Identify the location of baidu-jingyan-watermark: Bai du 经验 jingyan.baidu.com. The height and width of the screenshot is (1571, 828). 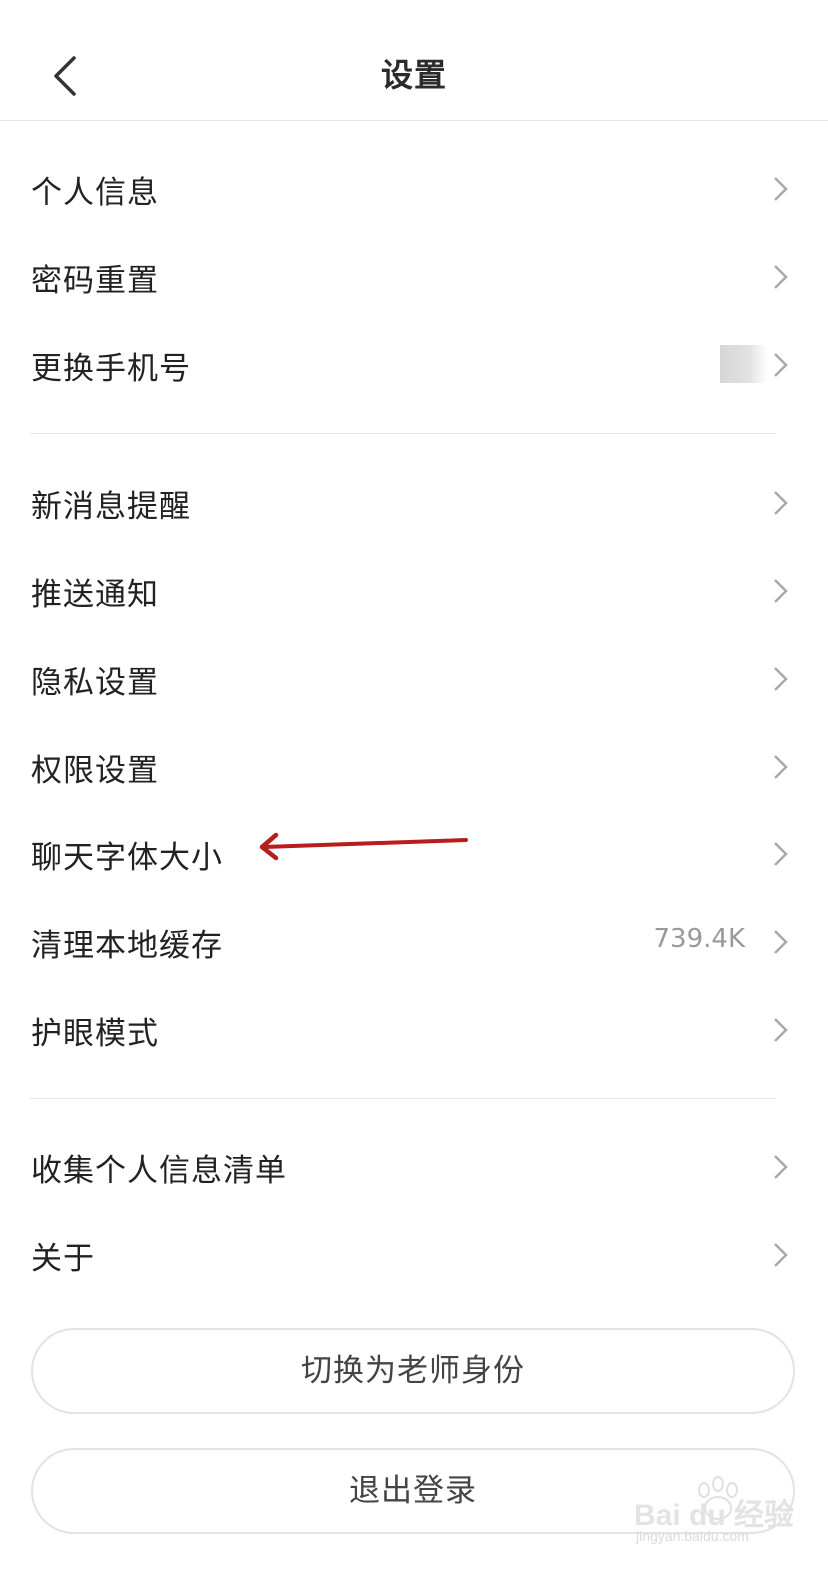
(713, 1516).